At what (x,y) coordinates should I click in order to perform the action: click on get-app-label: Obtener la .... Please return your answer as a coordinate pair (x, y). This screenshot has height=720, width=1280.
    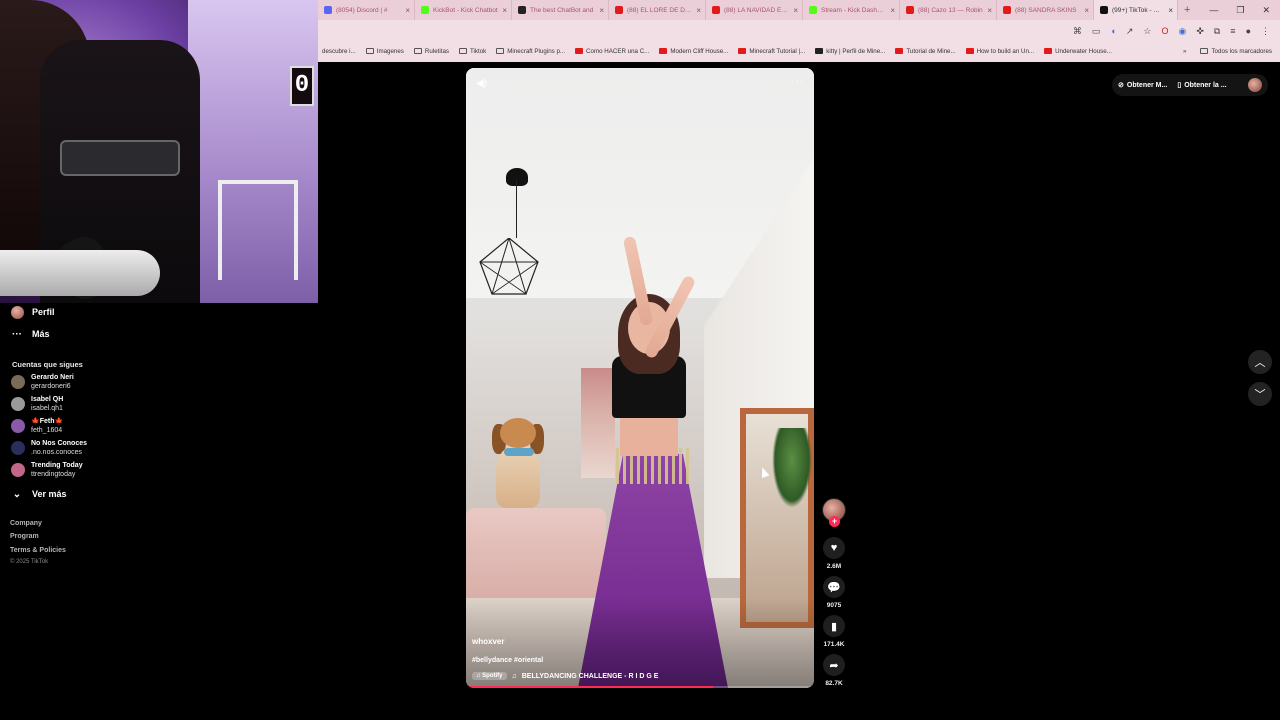
    Looking at the image, I should click on (1205, 85).